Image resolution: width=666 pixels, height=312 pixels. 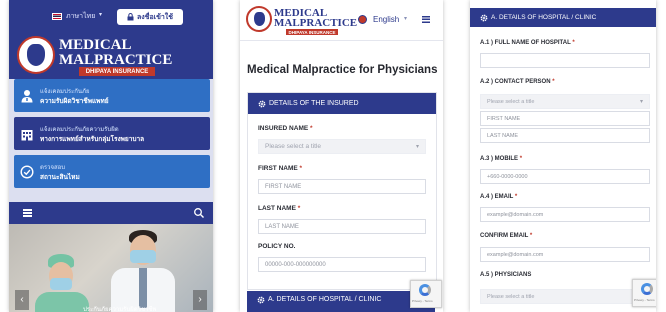 I want to click on login-button: ลงชื่อเข้าใช้, so click(x=150, y=17).